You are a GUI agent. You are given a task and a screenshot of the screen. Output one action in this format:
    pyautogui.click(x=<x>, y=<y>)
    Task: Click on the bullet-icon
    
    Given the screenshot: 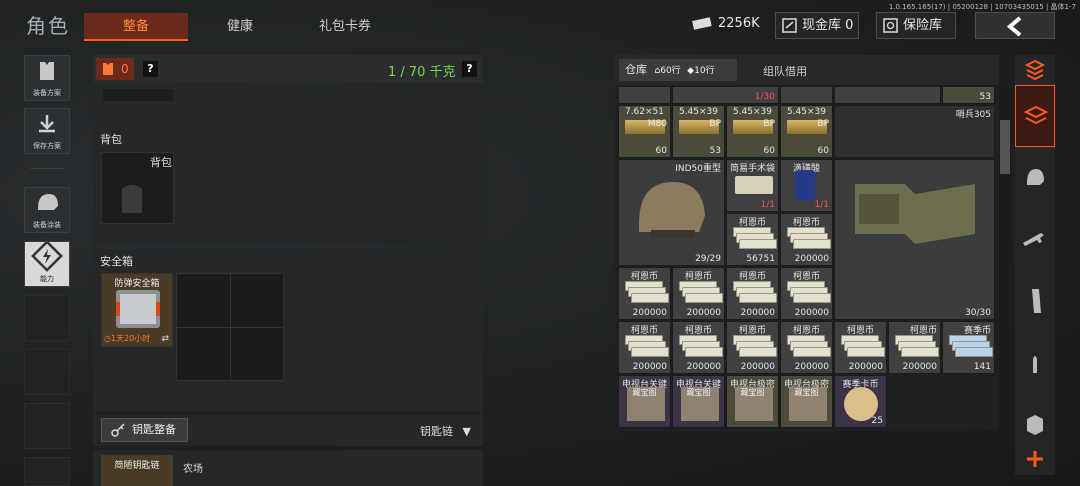 What is the action you would take?
    pyautogui.click(x=1035, y=364)
    